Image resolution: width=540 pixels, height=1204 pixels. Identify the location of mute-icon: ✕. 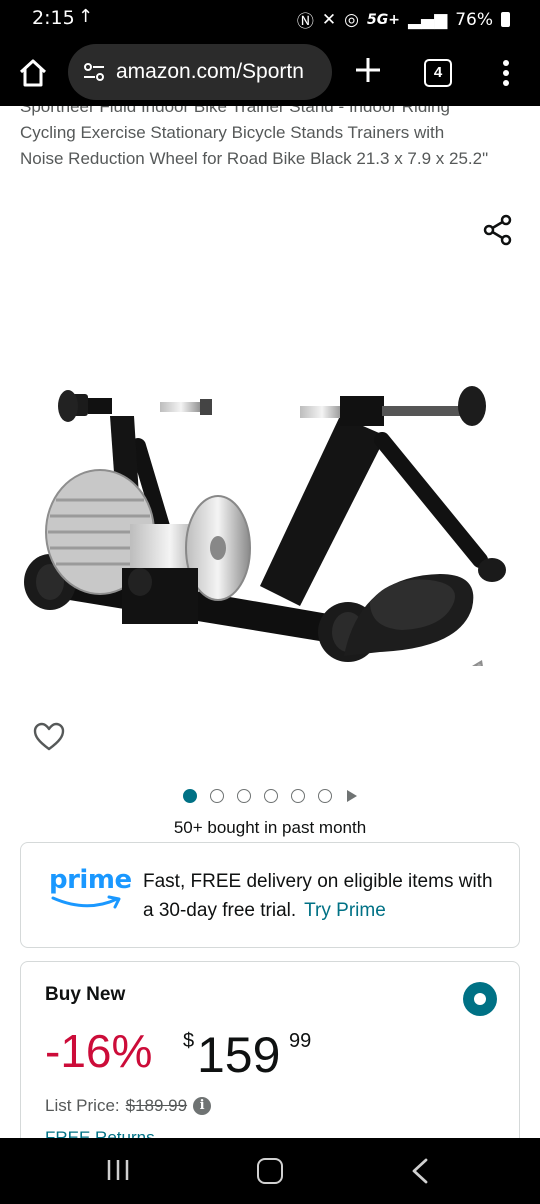
(329, 19).